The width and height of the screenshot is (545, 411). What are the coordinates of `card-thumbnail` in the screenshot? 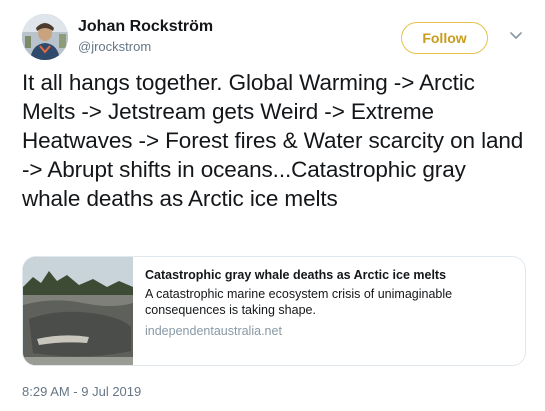 It's located at (78, 311).